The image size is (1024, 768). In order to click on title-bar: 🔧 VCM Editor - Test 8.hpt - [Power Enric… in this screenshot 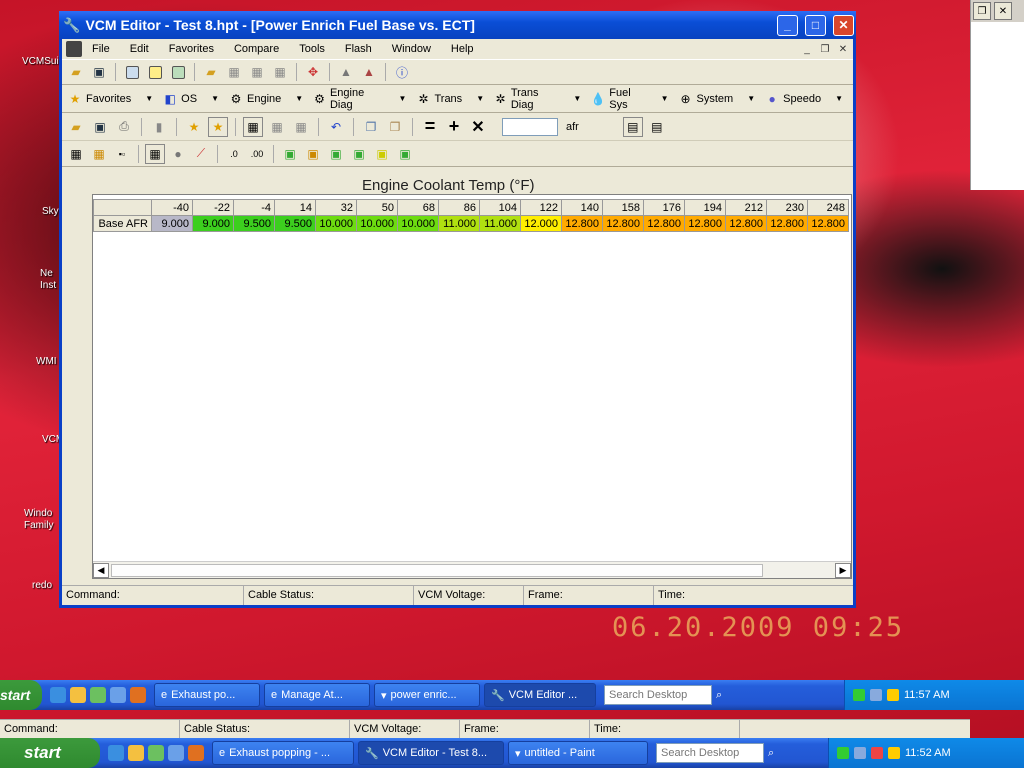, I will do `click(457, 25)`.